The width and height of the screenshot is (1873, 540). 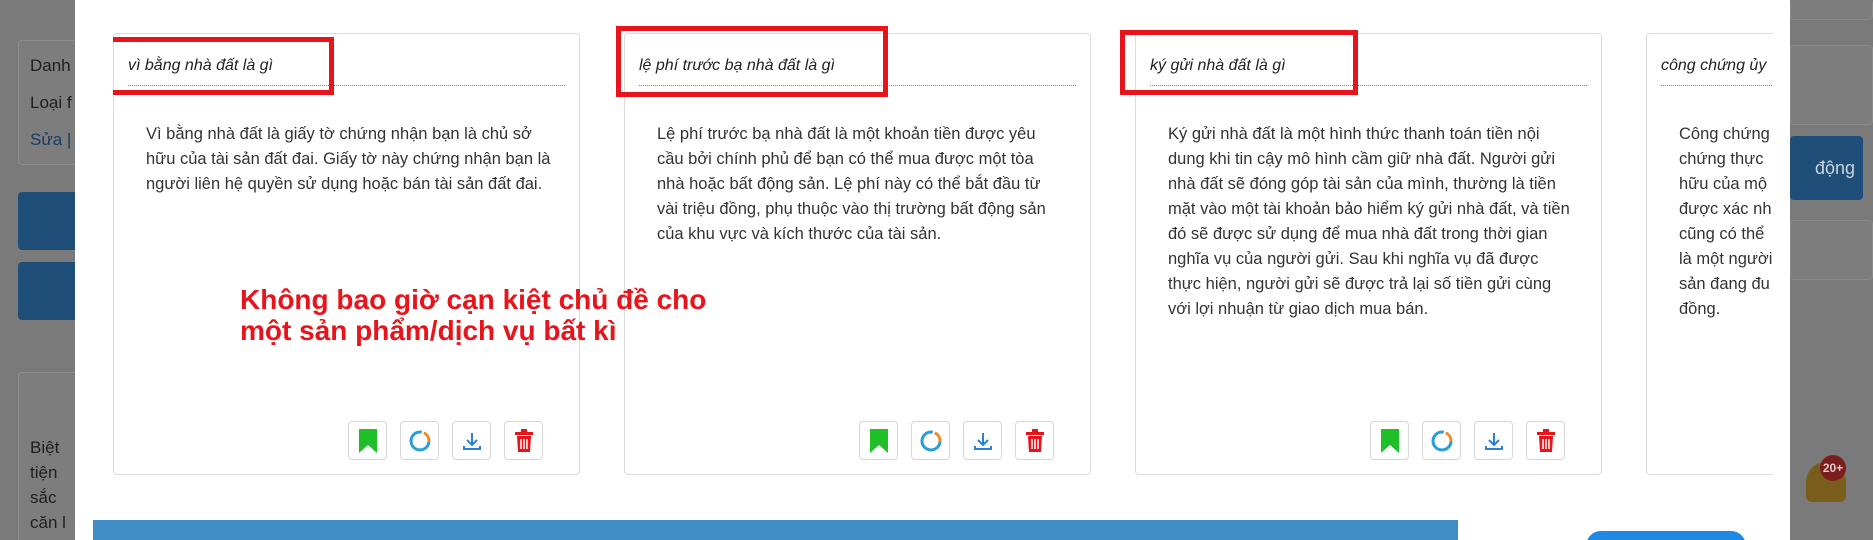 I want to click on floating-action-button, so click(x=1666, y=535).